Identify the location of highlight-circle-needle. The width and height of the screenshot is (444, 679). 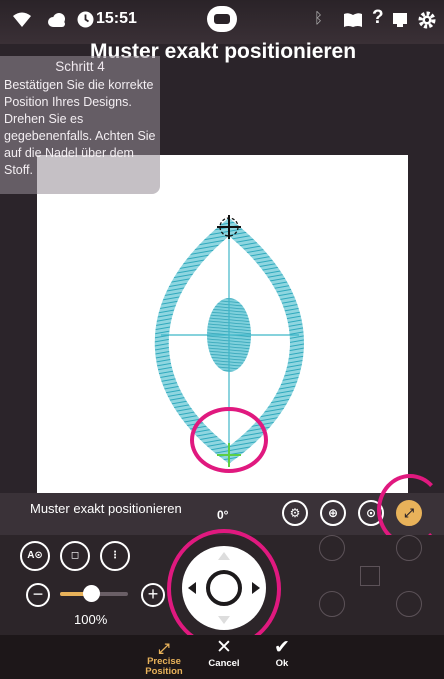
(229, 440).